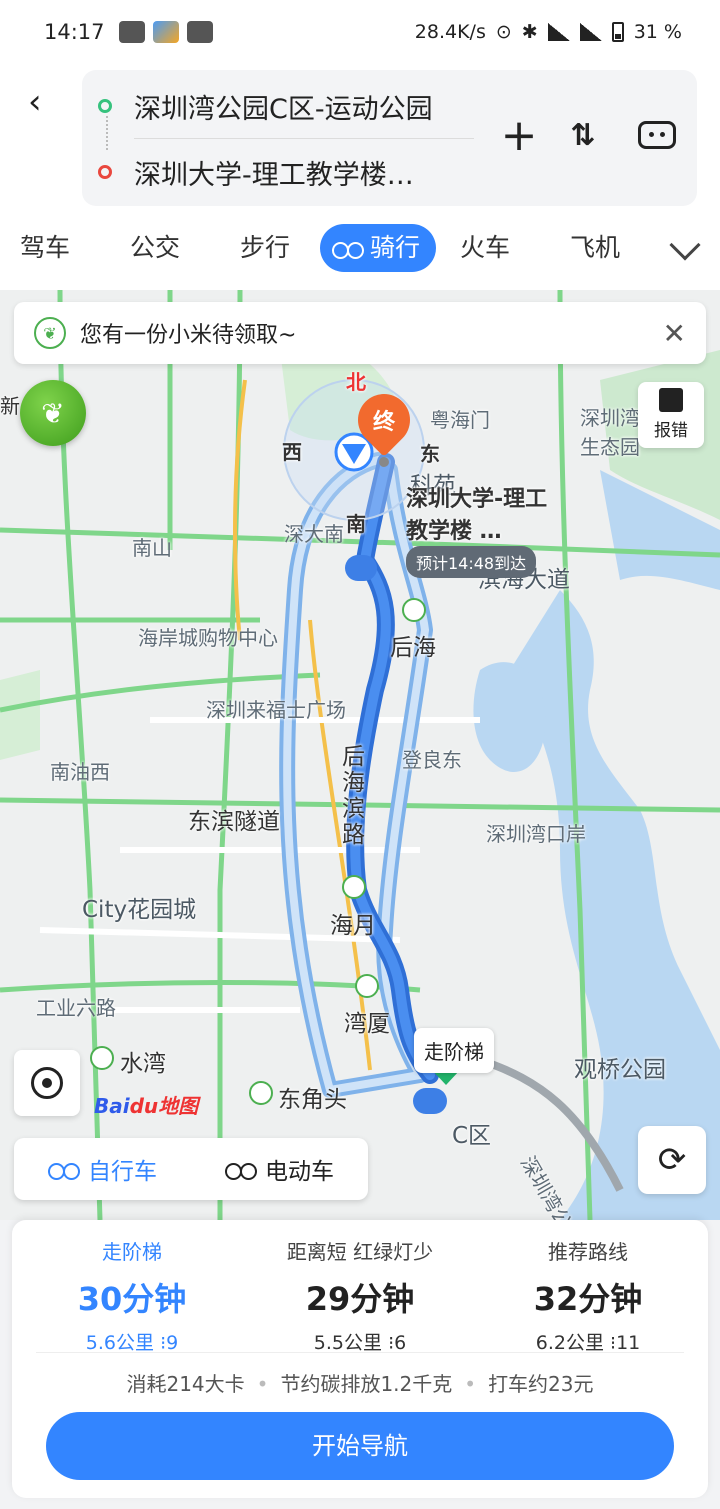 The width and height of the screenshot is (720, 1509). Describe the element at coordinates (595, 248) in the screenshot. I see `tab-flight: 飞机` at that location.